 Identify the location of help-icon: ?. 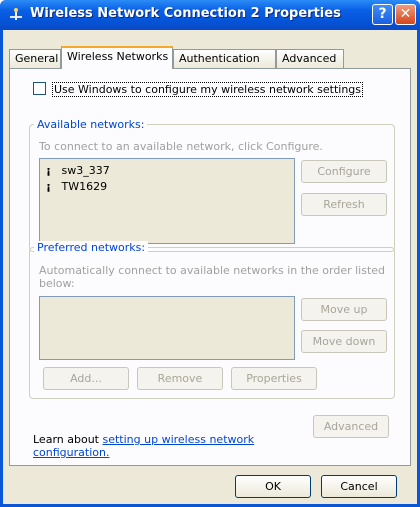
(382, 14).